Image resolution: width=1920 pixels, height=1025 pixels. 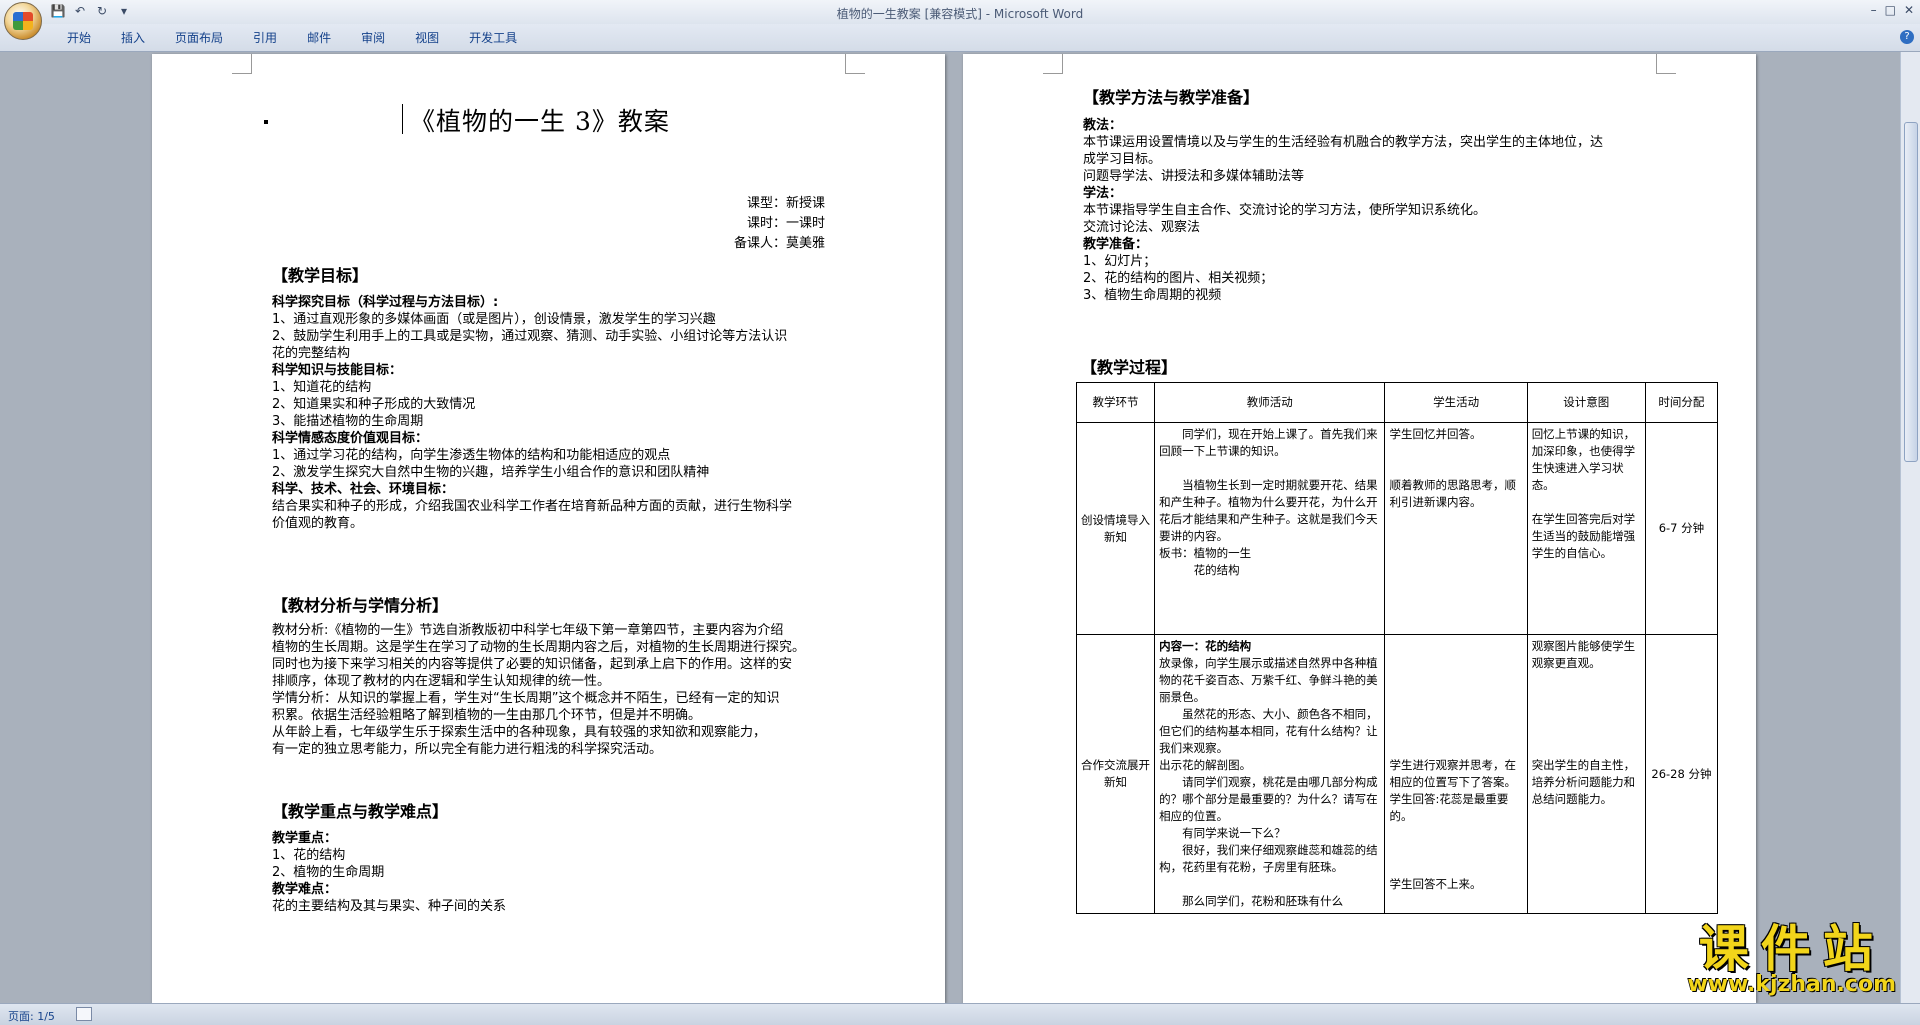 What do you see at coordinates (532, 664) in the screenshot?
I see `text-line: 同时也为接下来学习相关的内容等提供了必要的知识储备，起到承上启下的作用。这样的安` at bounding box center [532, 664].